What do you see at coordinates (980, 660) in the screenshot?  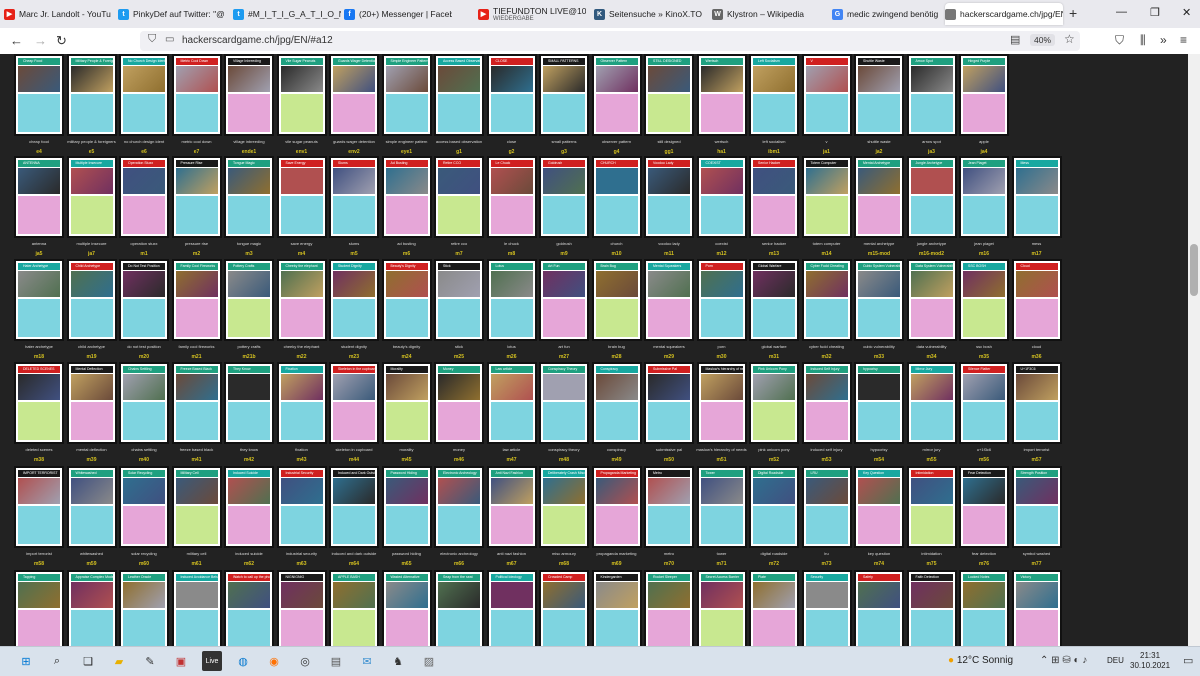 I see `weather-widget: ● 12°C Sonnig` at bounding box center [980, 660].